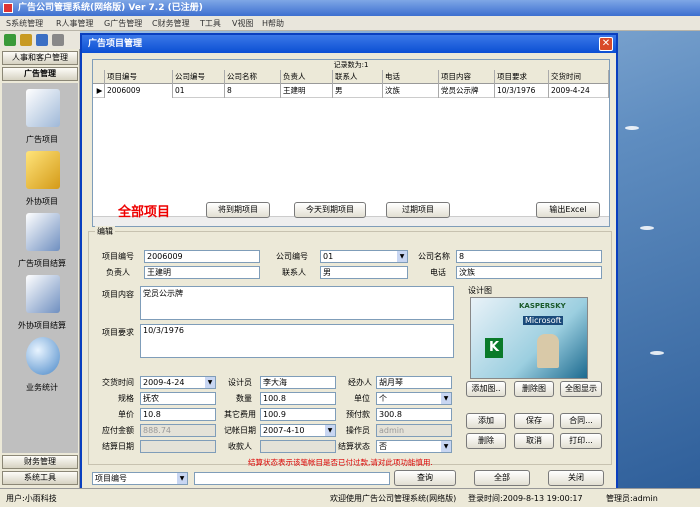 The width and height of the screenshot is (700, 507). I want to click on col-header: 电话, so click(411, 77).